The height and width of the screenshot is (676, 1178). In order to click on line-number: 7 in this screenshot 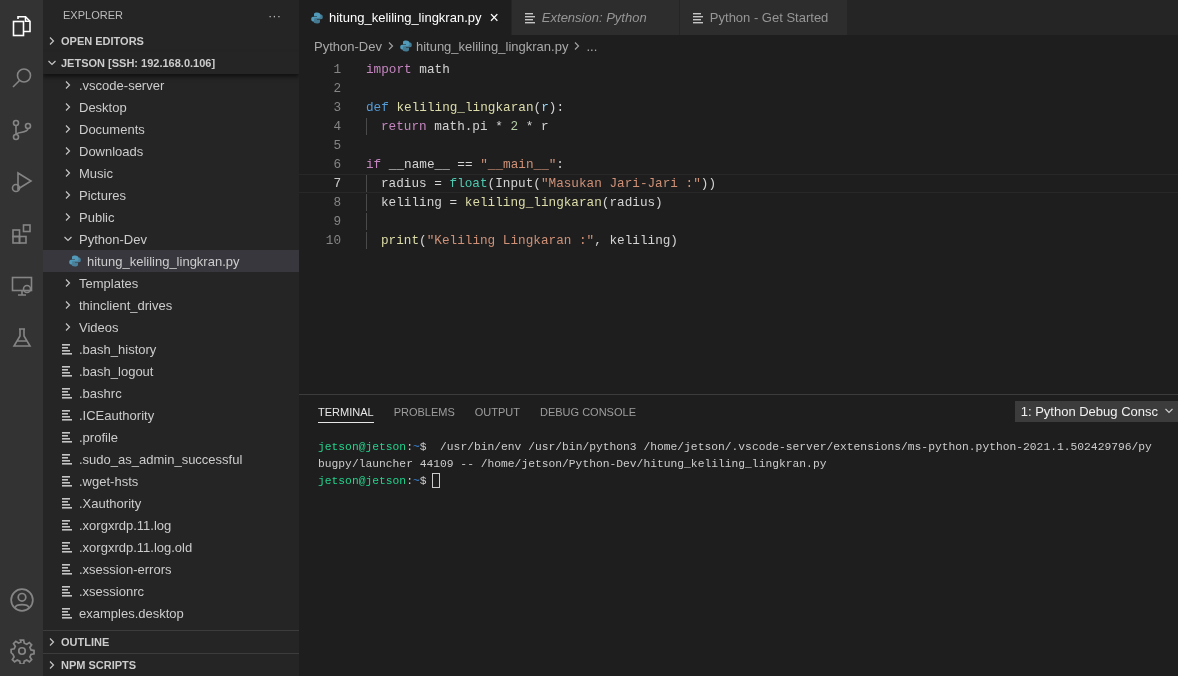, I will do `click(336, 183)`.